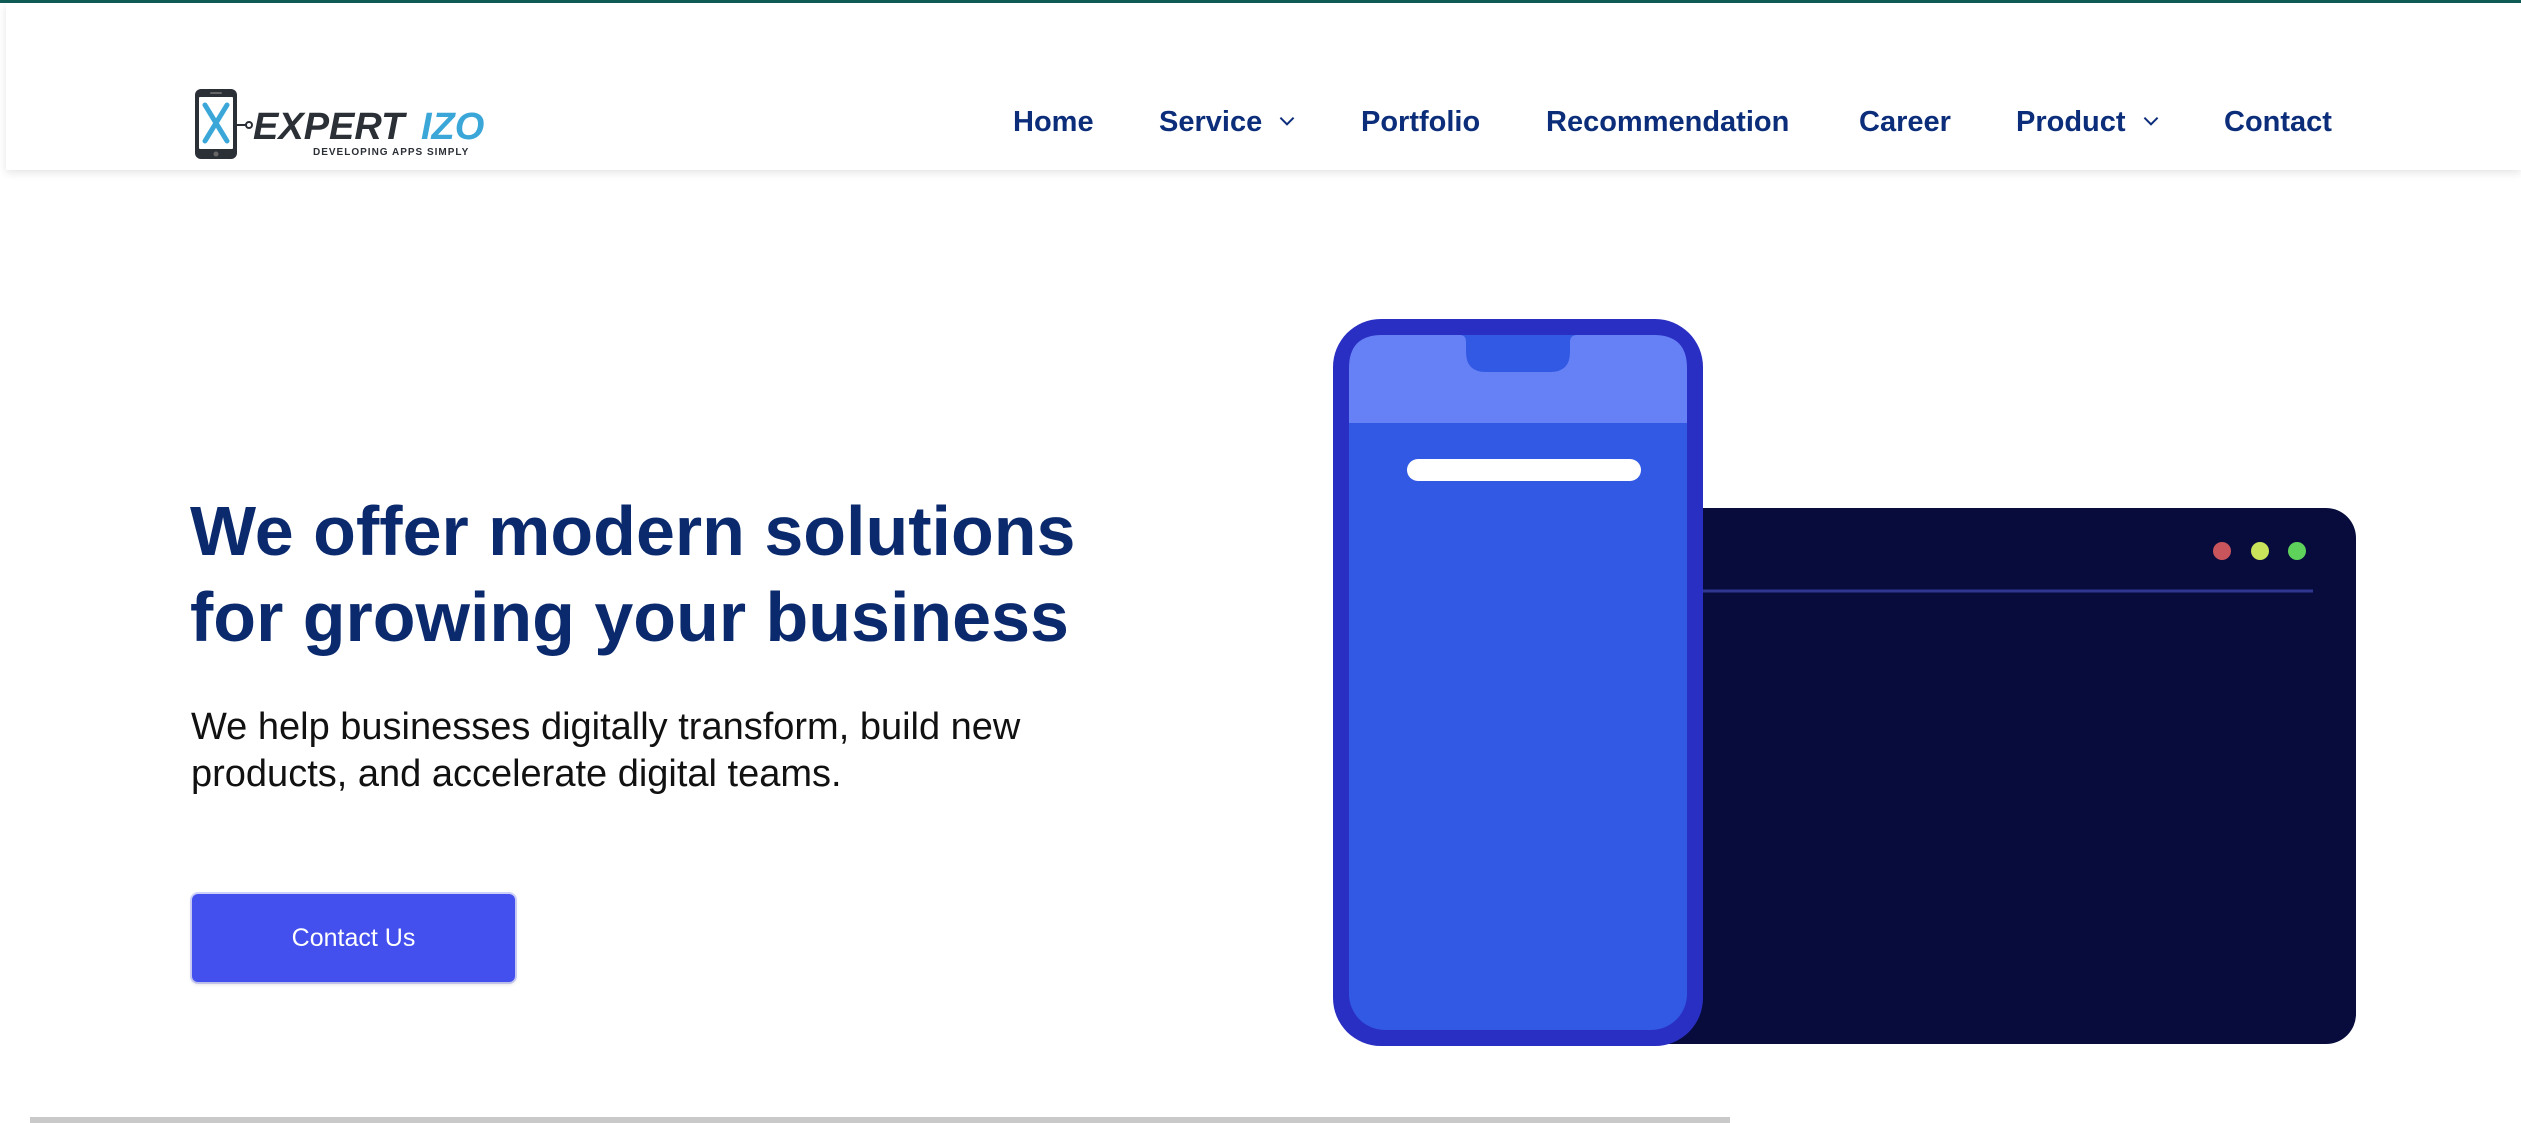 This screenshot has width=2521, height=1123. I want to click on desktop-window-illustration, so click(1988, 776).